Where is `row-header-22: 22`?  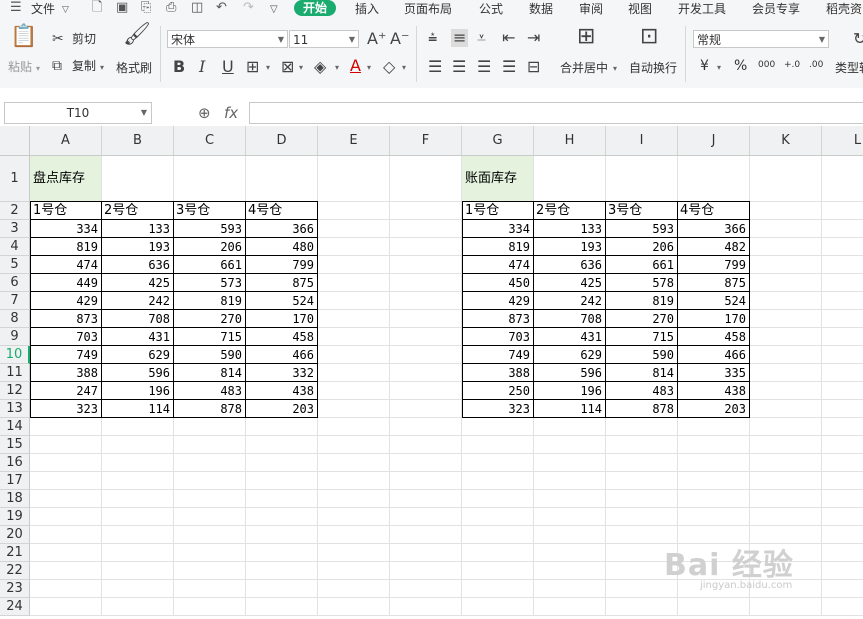 row-header-22: 22 is located at coordinates (15, 571).